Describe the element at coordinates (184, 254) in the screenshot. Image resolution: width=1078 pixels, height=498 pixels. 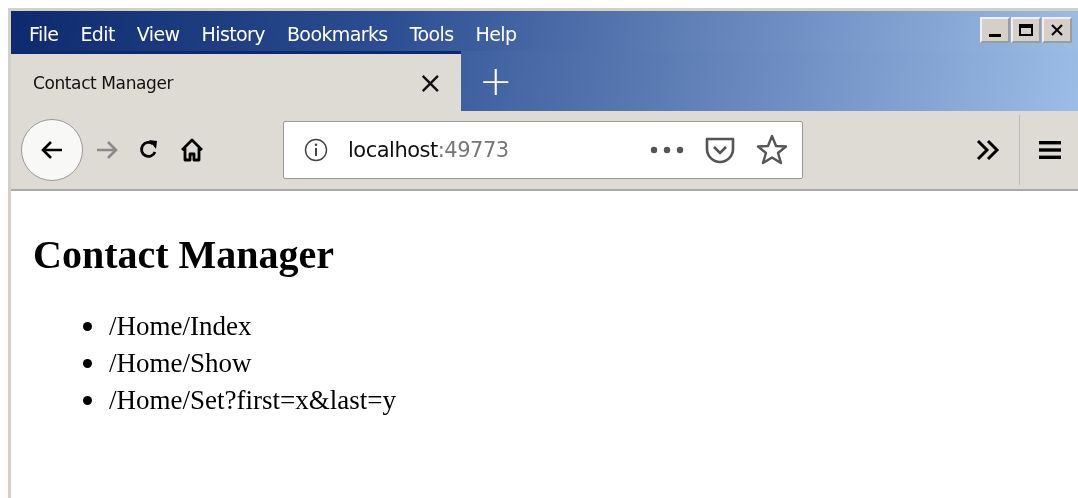
I see `page-heading: Contact Manager` at that location.